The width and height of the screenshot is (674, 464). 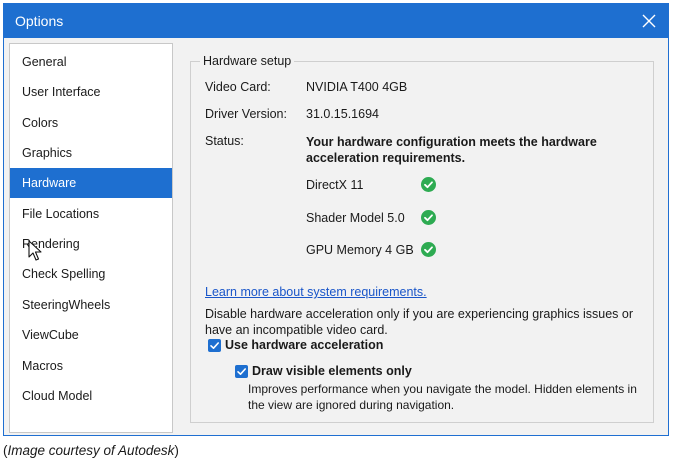 What do you see at coordinates (91, 62) in the screenshot?
I see `sidebar-item-general: General` at bounding box center [91, 62].